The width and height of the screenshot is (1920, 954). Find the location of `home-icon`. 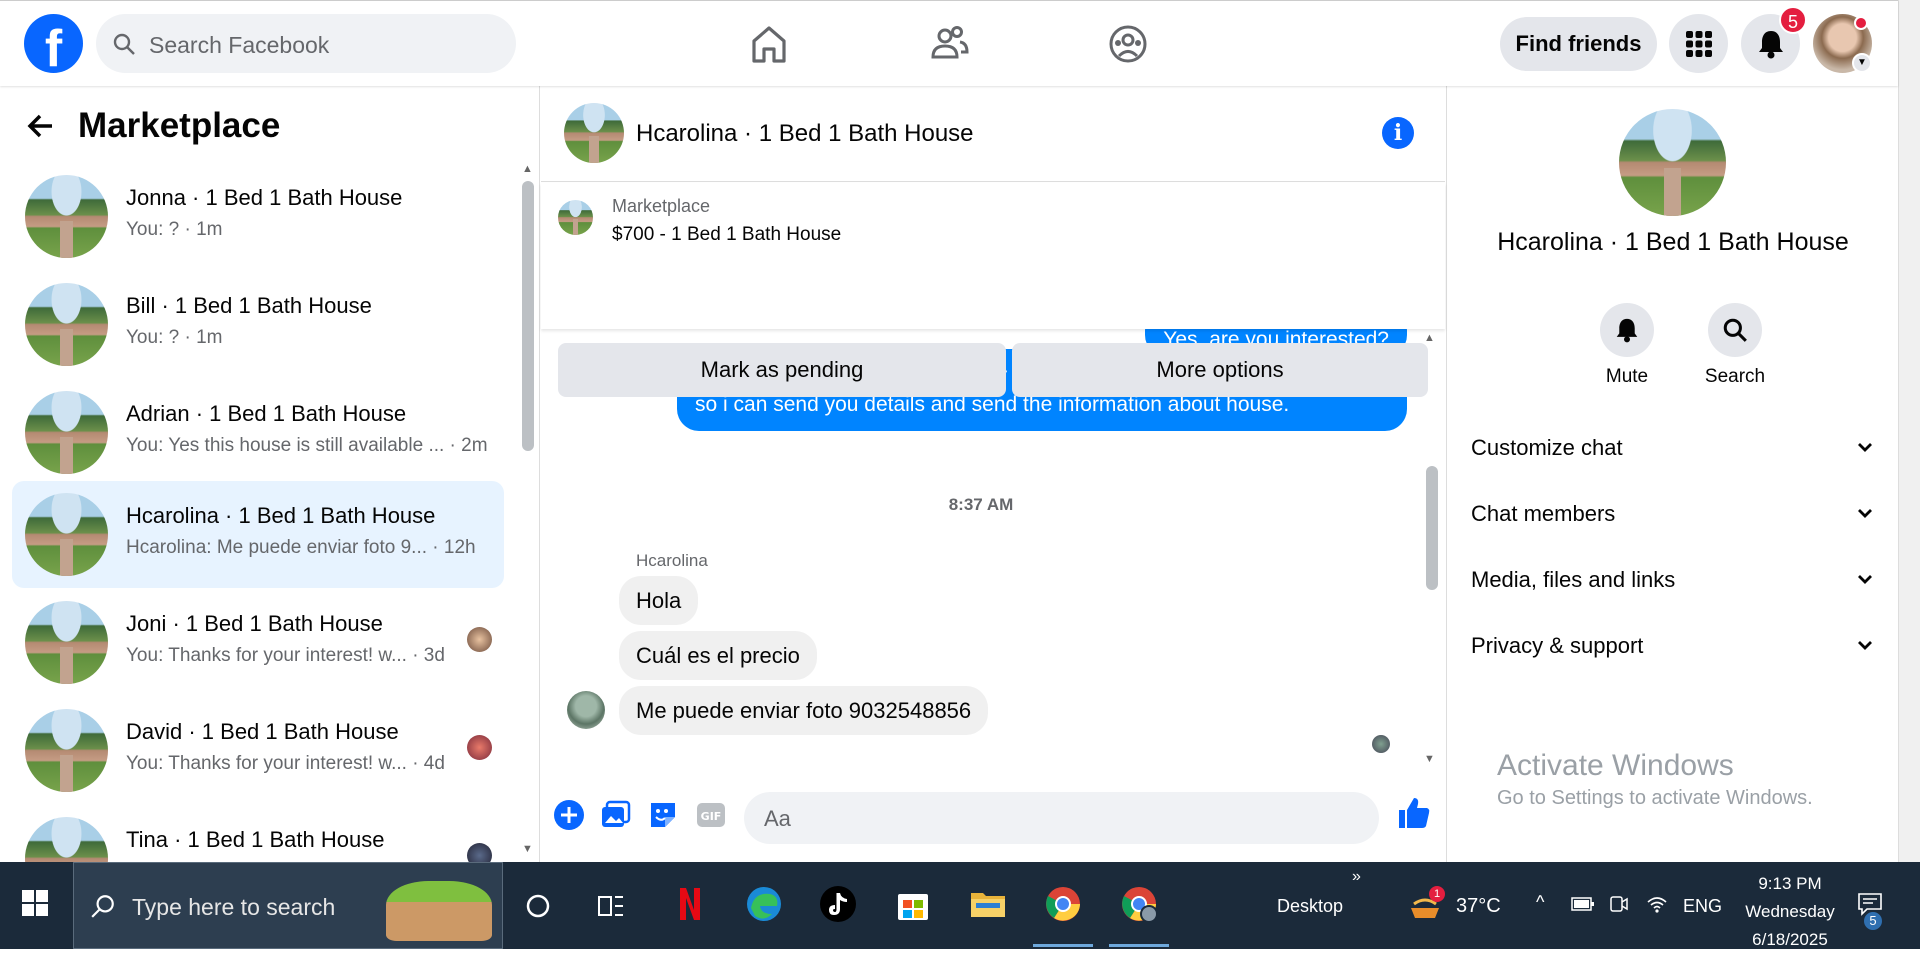

home-icon is located at coordinates (769, 44).